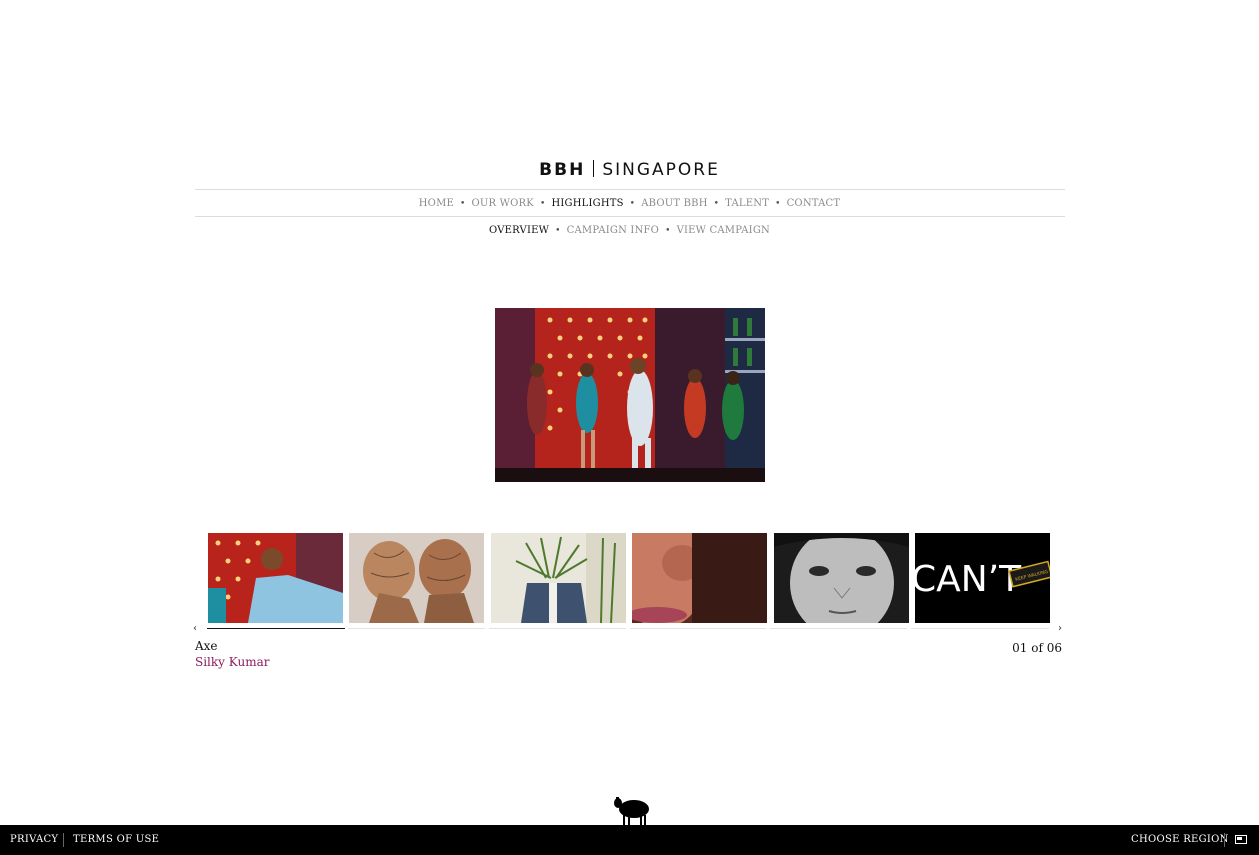 Image resolution: width=1259 pixels, height=855 pixels. I want to click on nav-highlights: HIGHLIGHTS, so click(587, 203).